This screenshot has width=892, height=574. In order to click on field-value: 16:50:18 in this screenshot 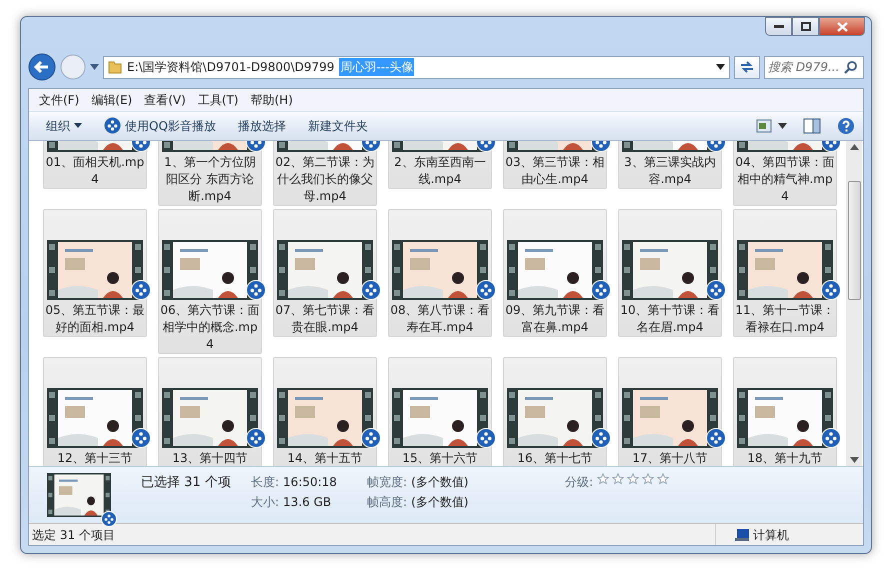, I will do `click(310, 483)`.